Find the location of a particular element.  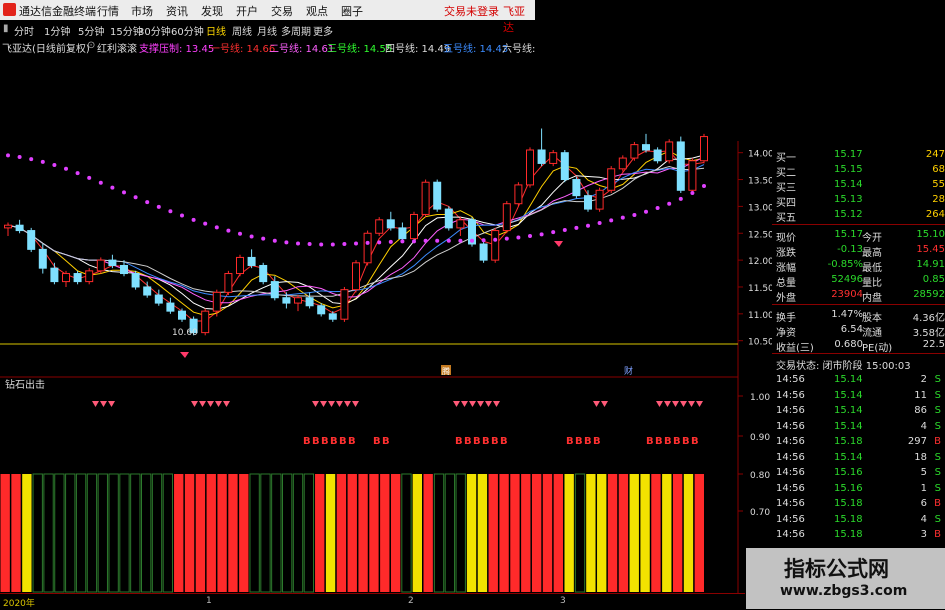

price-tick-label: 13.50 is located at coordinates (760, 182).